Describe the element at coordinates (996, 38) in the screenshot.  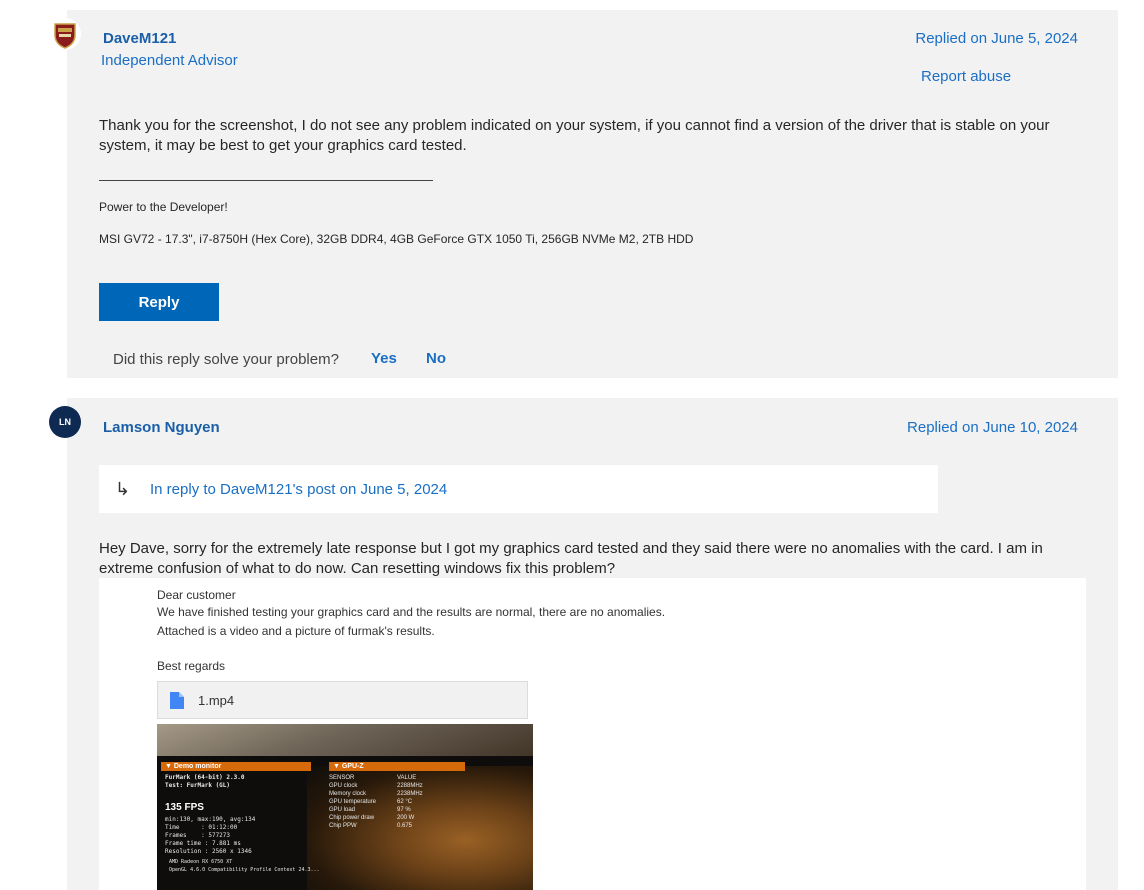
I see `reply-date: Replied on June 5, 2024` at that location.